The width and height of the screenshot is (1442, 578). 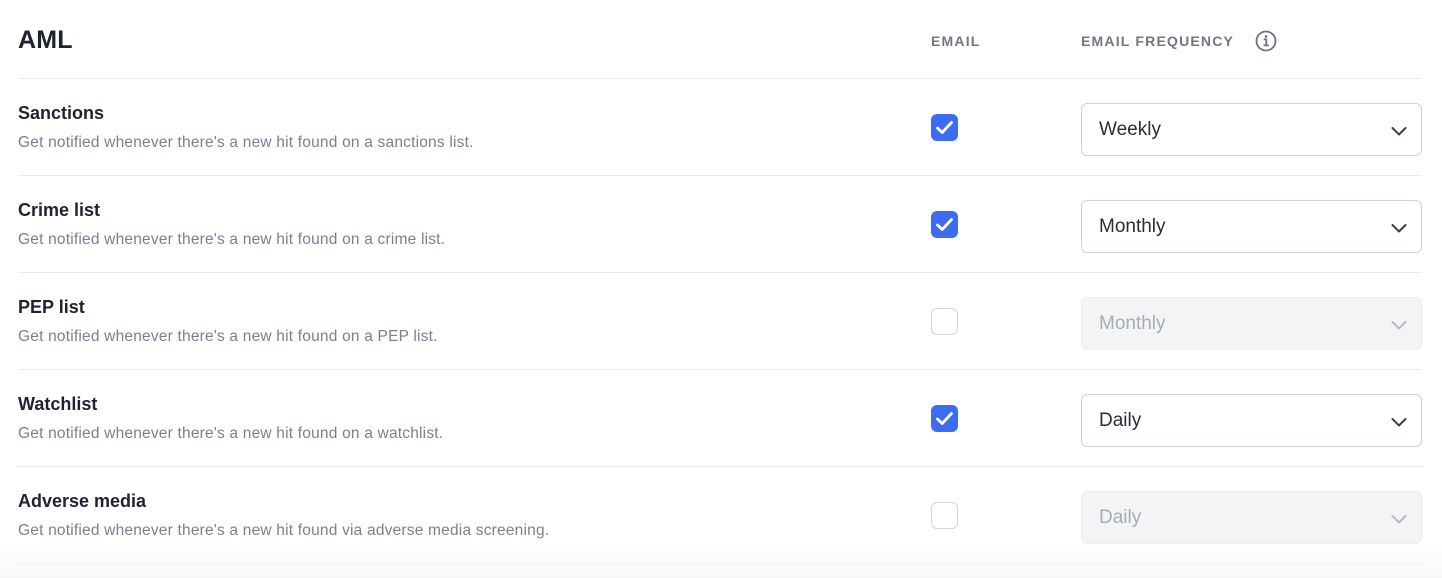 I want to click on table-header: AML EMAIL EMAIL FREQUENCY, so click(x=720, y=39).